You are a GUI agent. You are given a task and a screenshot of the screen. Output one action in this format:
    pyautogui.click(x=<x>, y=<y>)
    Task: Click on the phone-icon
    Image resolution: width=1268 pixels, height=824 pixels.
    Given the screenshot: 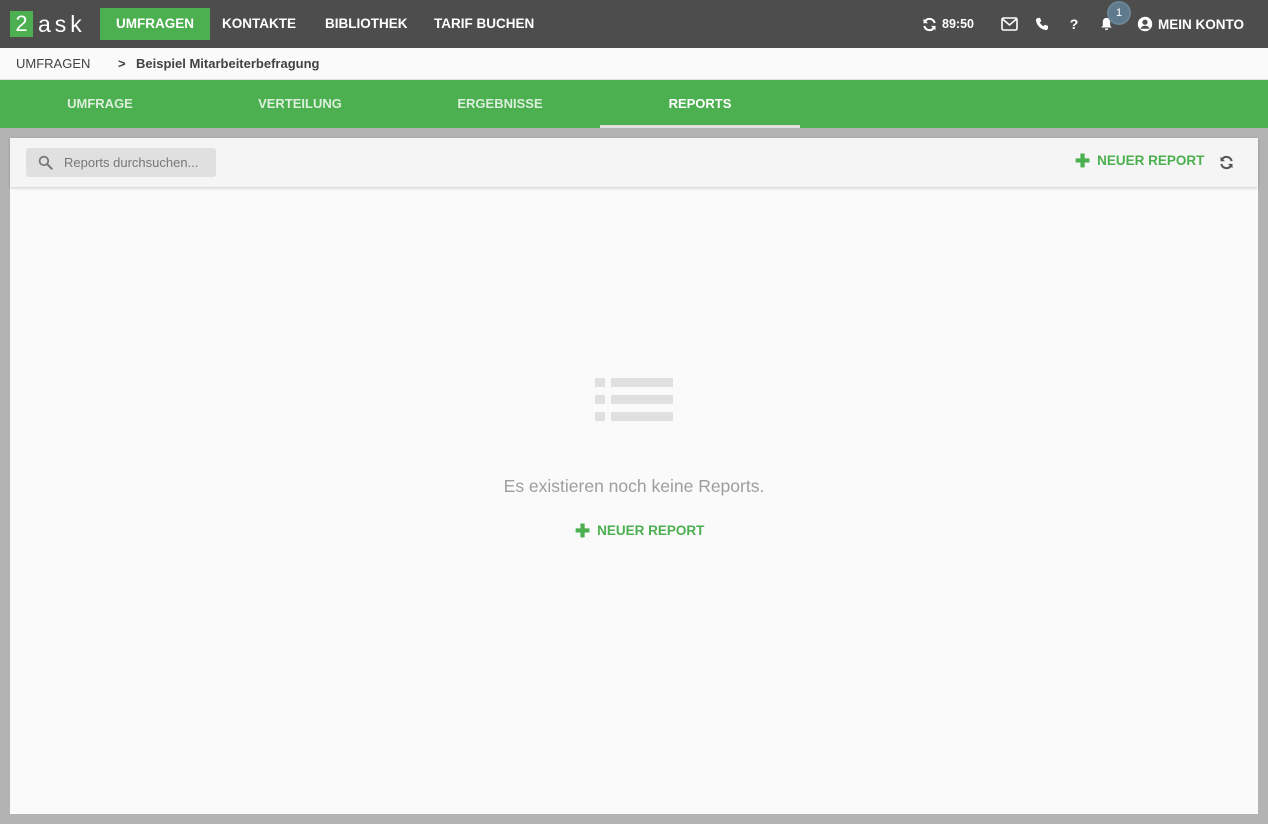 What is the action you would take?
    pyautogui.click(x=1042, y=24)
    